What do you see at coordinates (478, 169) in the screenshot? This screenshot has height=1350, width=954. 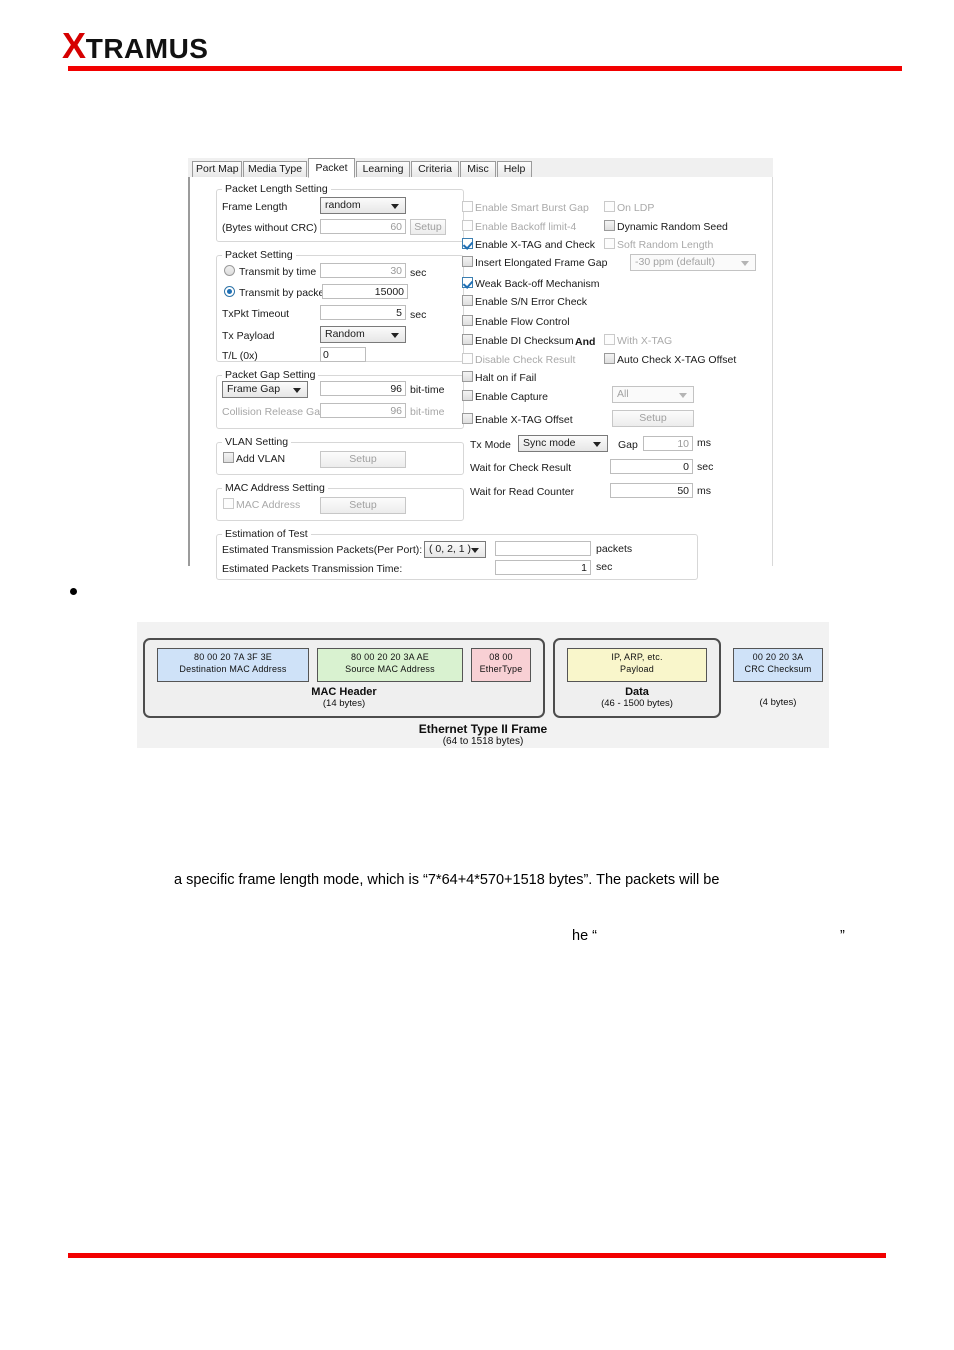 I see `tab-misc: Misc` at bounding box center [478, 169].